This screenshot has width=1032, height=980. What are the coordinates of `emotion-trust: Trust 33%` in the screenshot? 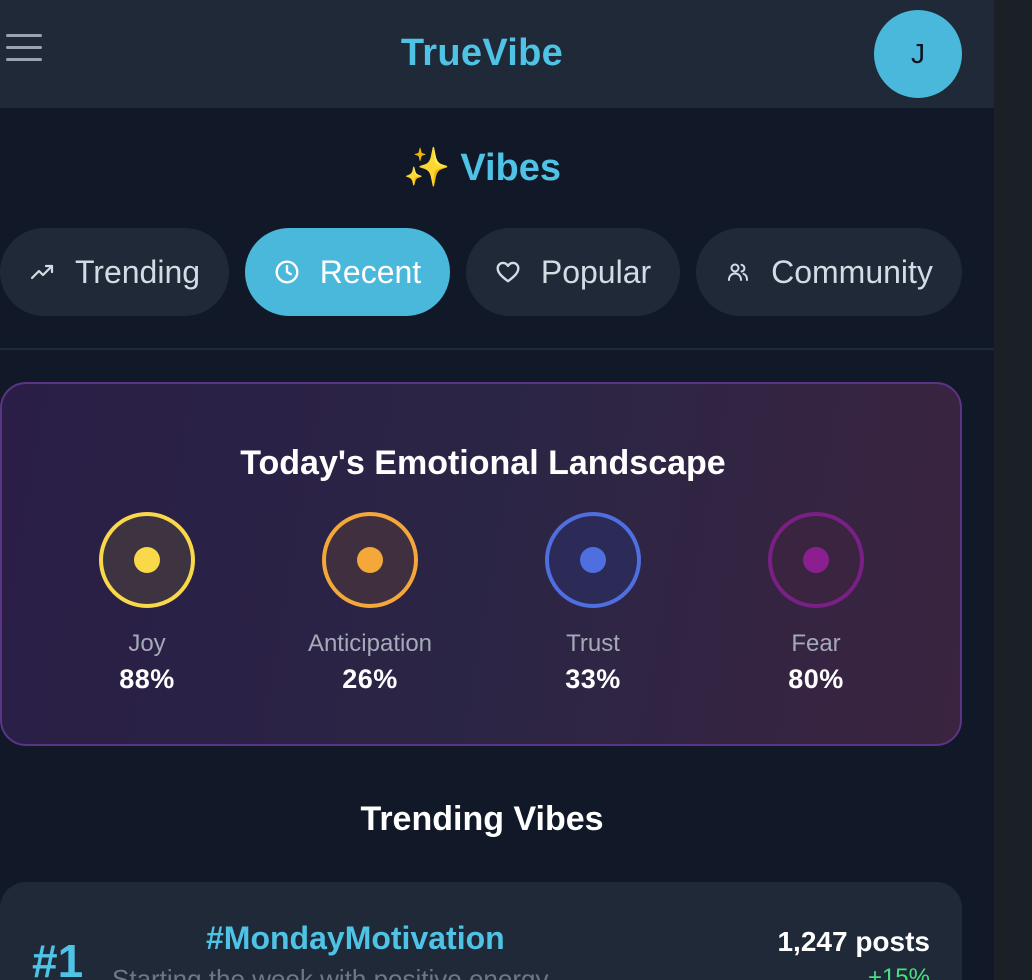 It's located at (593, 603).